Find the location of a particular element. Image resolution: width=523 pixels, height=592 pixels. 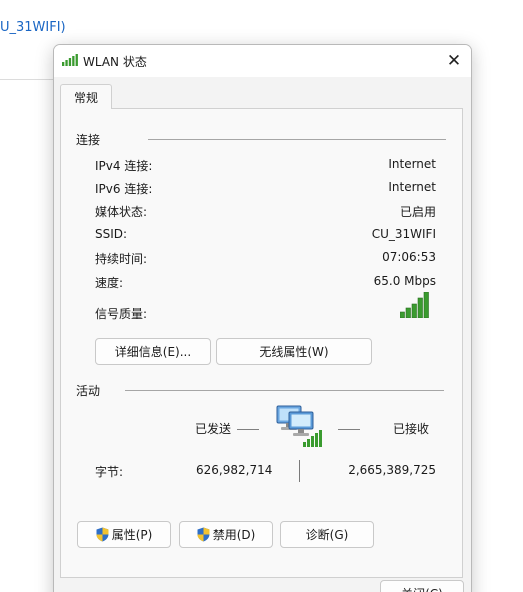

background-window-title: U_31WIFI) is located at coordinates (33, 27).